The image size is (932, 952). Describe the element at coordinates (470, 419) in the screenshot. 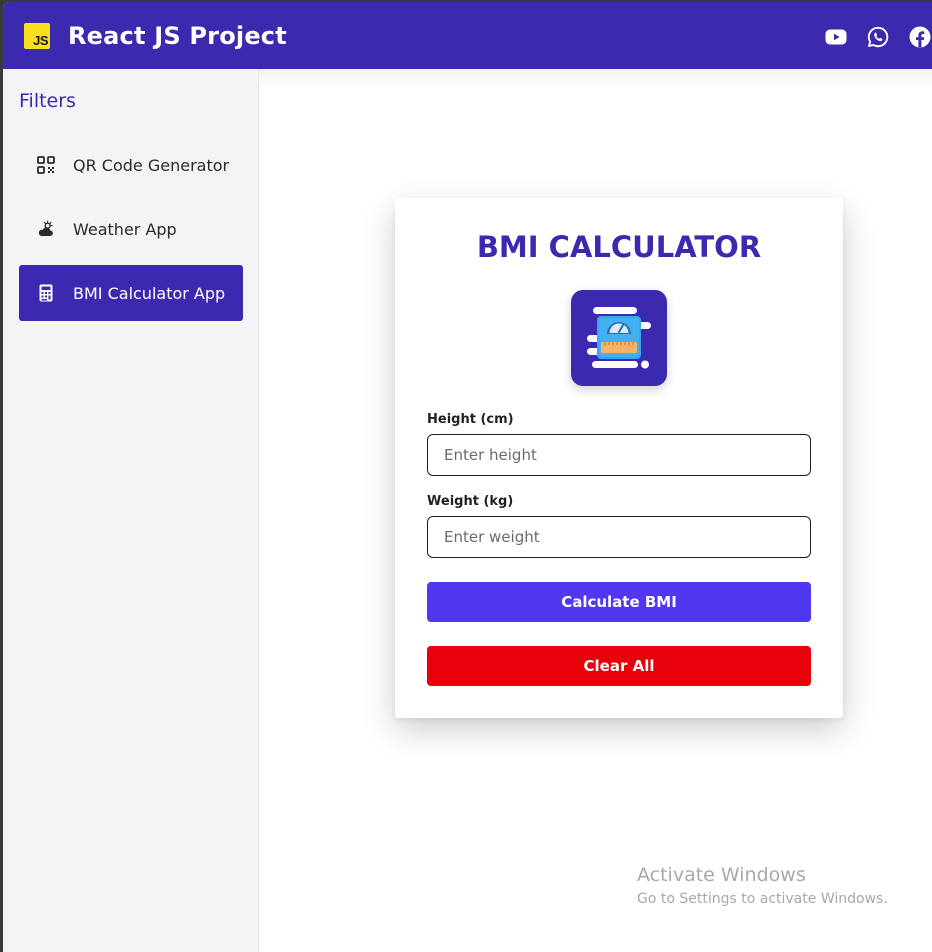

I see `height-label: Height (cm)` at that location.